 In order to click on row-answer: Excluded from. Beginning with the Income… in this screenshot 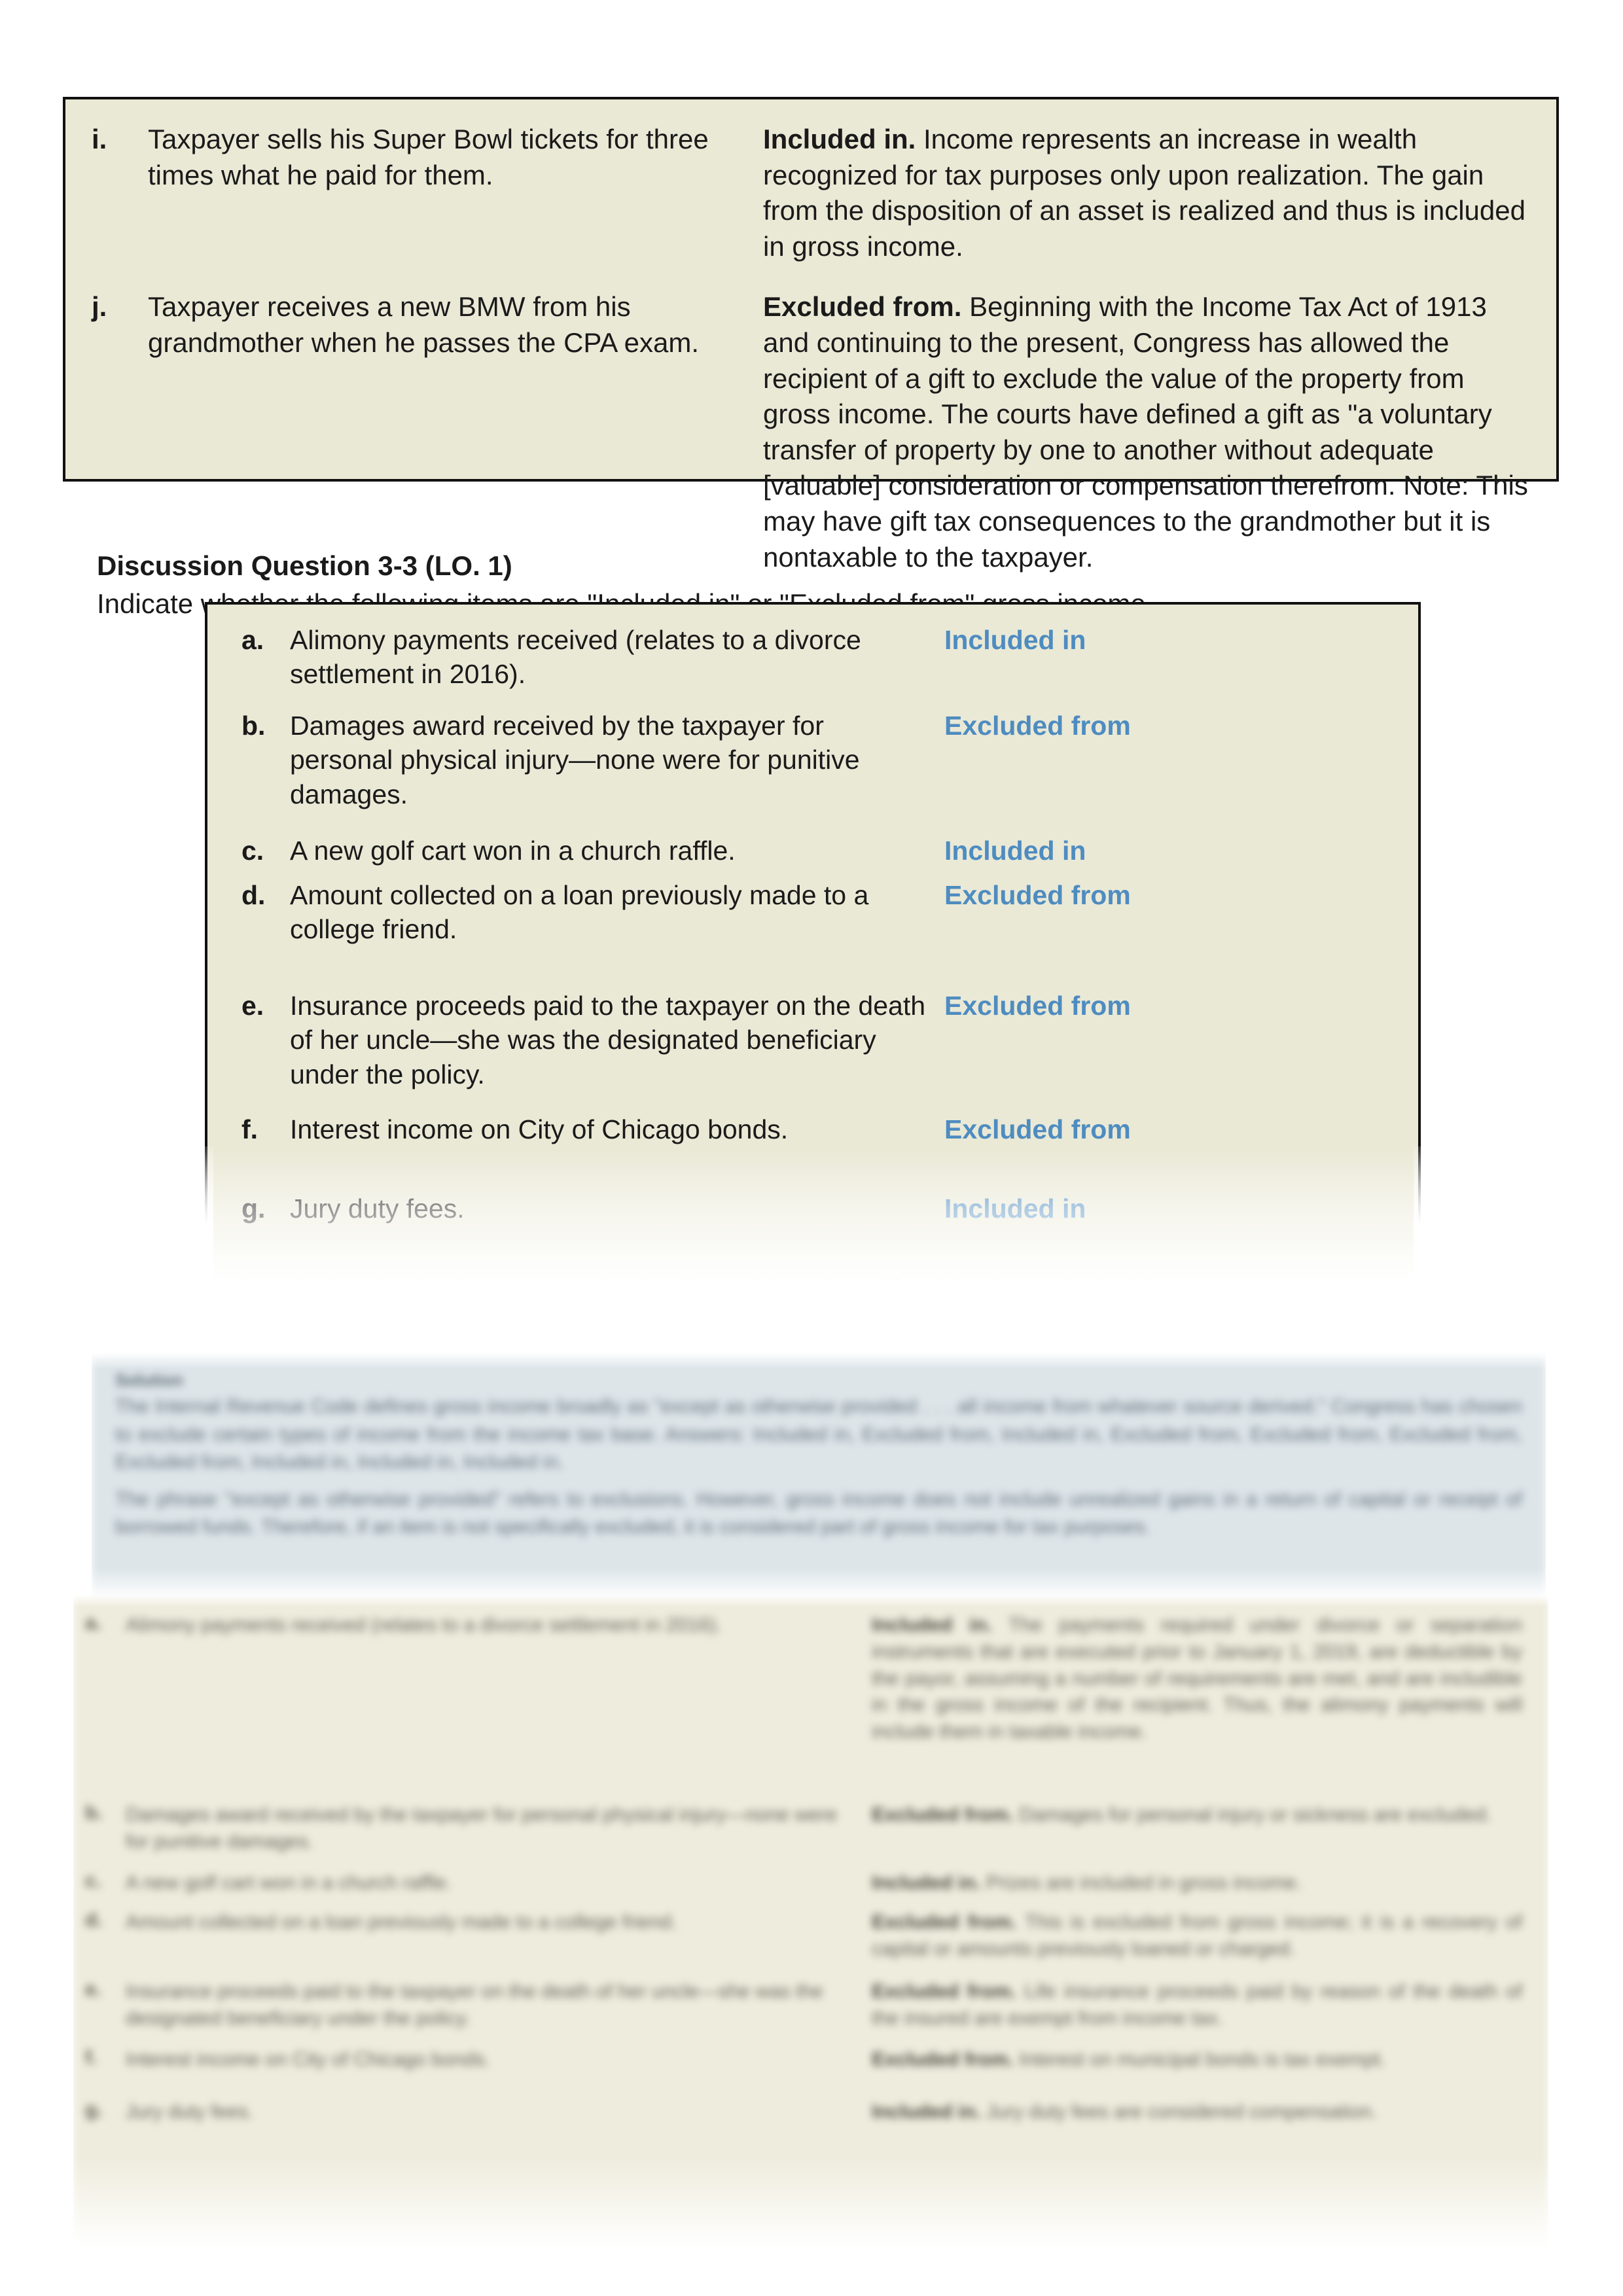, I will do `click(1146, 432)`.